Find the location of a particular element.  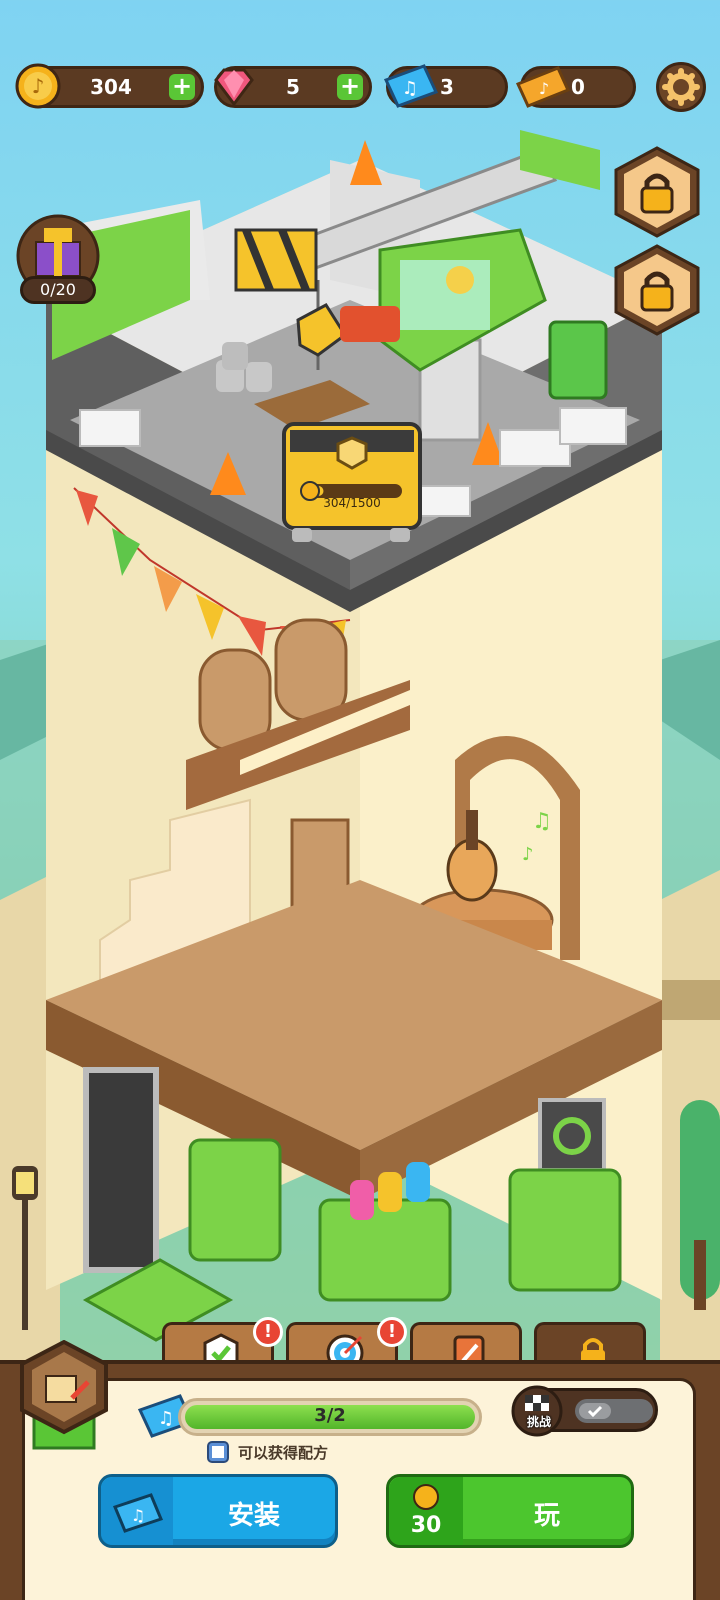

coin-icon is located at coordinates (426, 1497).